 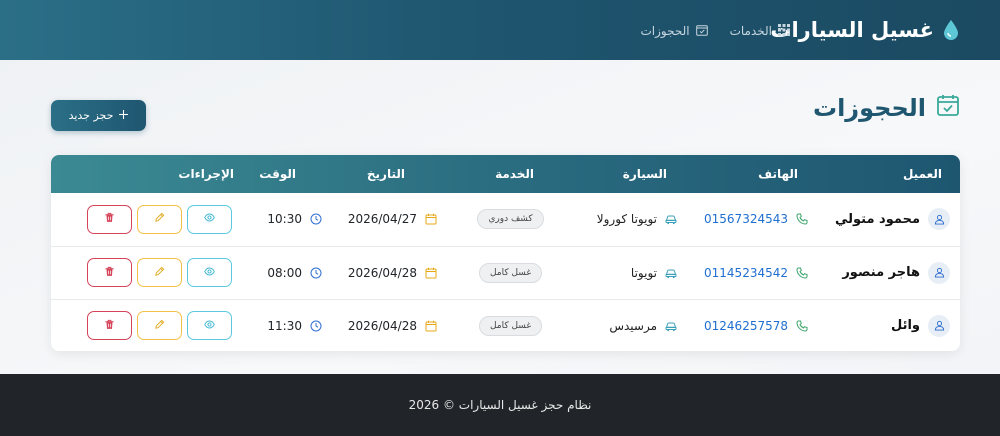 I want to click on header-actions: الإجراءات, so click(x=206, y=174).